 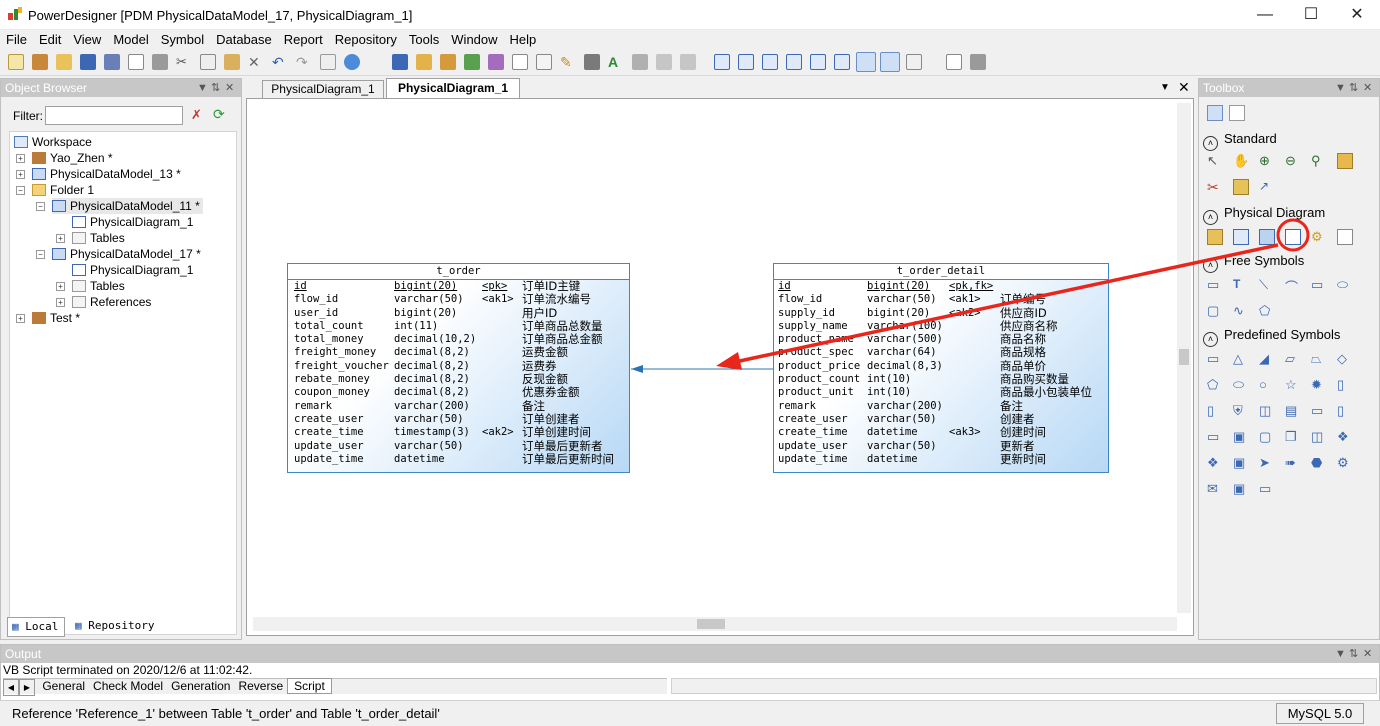 I want to click on output-scrollbar, so click(x=1024, y=686).